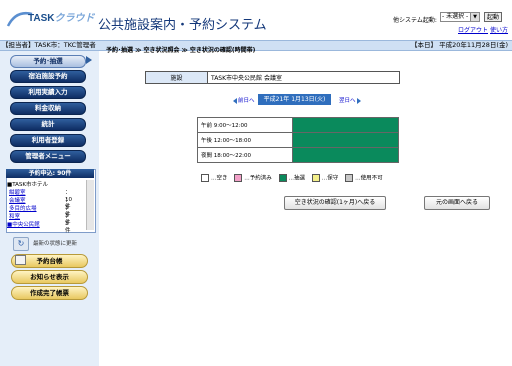 The height and width of the screenshot is (366, 512). What do you see at coordinates (358, 100) in the screenshot?
I see `arrow-right-icon` at bounding box center [358, 100].